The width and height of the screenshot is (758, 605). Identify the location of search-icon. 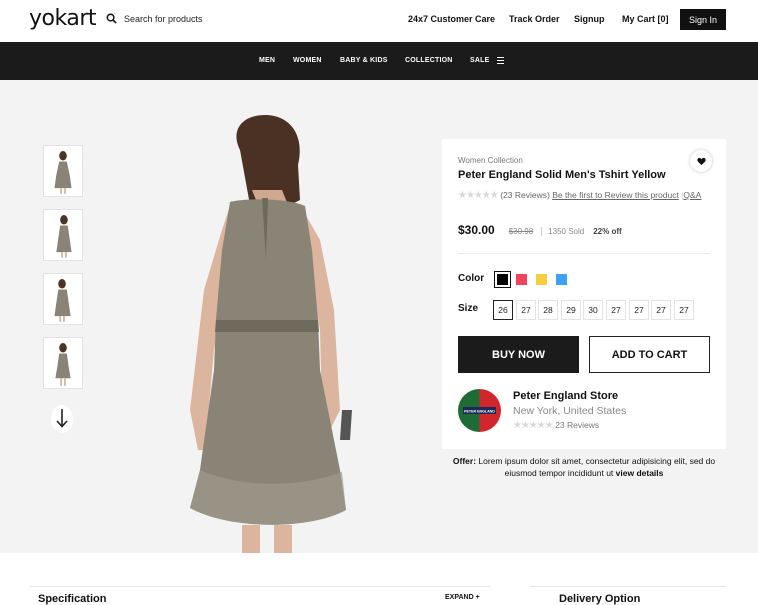
(111, 18).